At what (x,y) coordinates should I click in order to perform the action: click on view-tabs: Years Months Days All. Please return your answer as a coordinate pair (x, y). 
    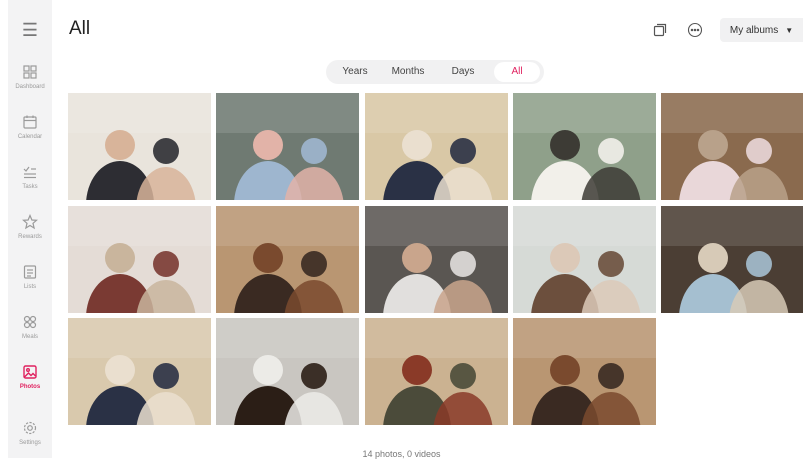
    Looking at the image, I should click on (435, 72).